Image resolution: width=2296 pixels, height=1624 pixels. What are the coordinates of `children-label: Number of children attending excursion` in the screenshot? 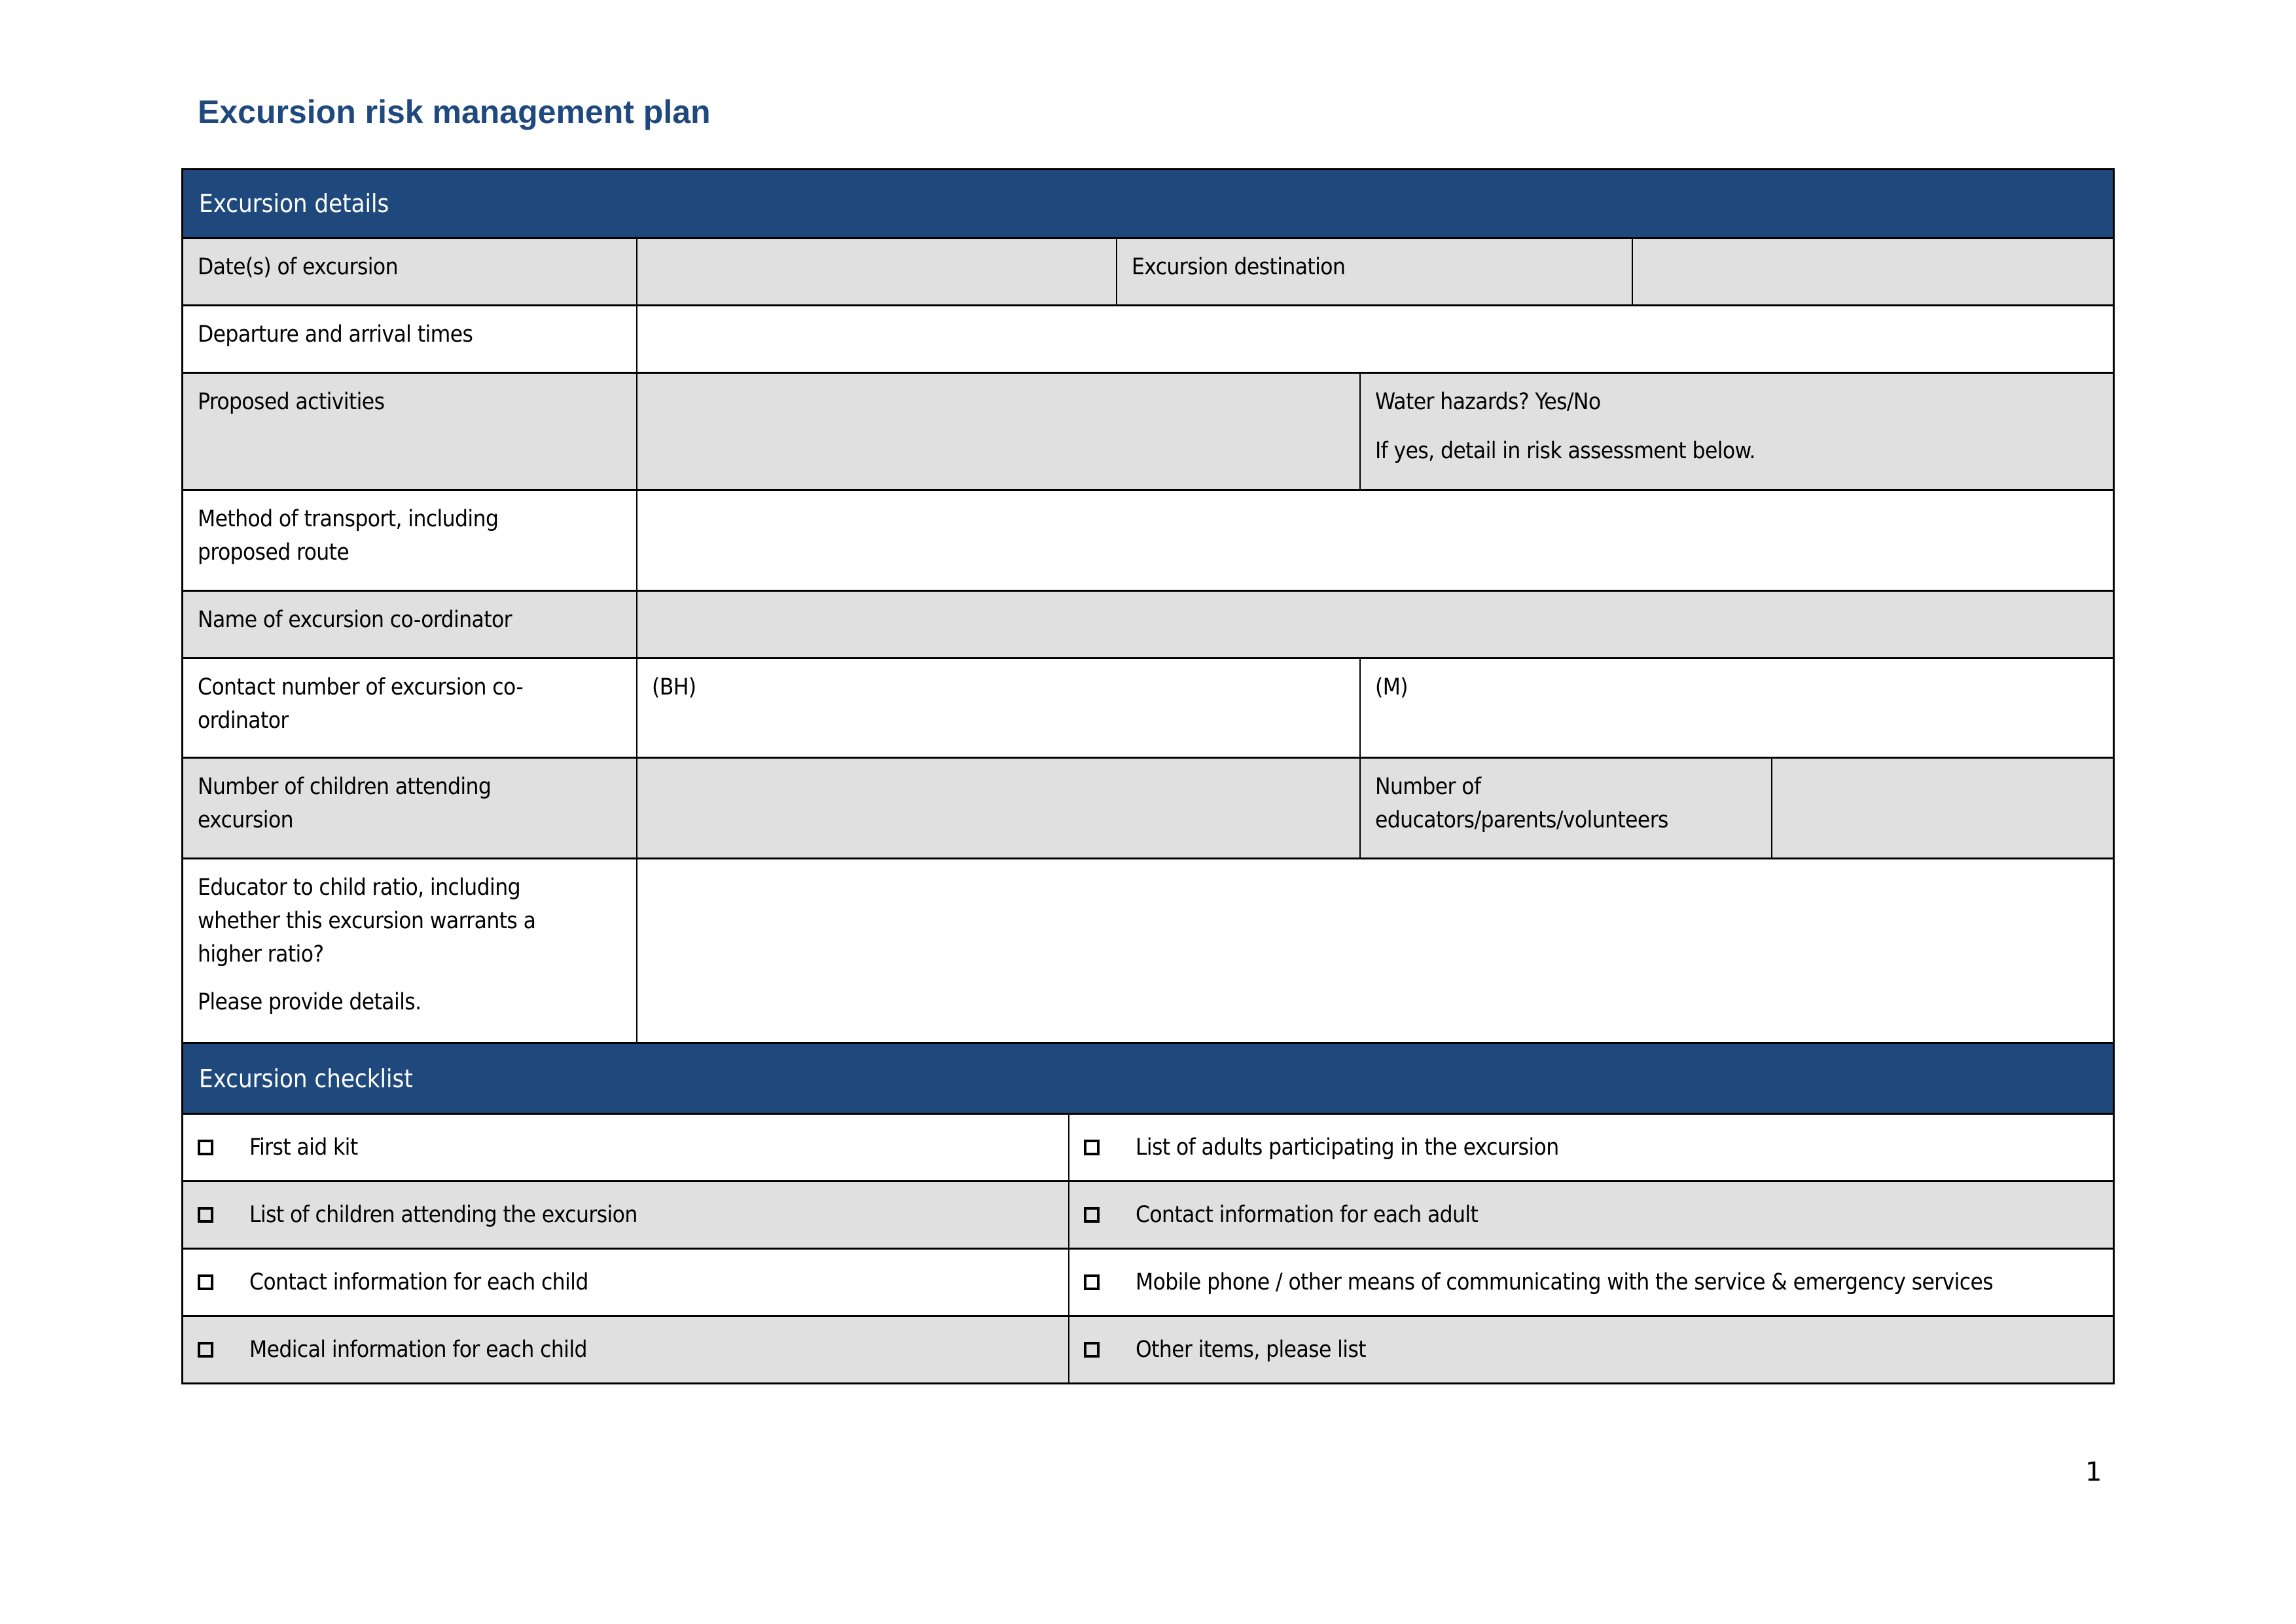 It's located at (409, 808).